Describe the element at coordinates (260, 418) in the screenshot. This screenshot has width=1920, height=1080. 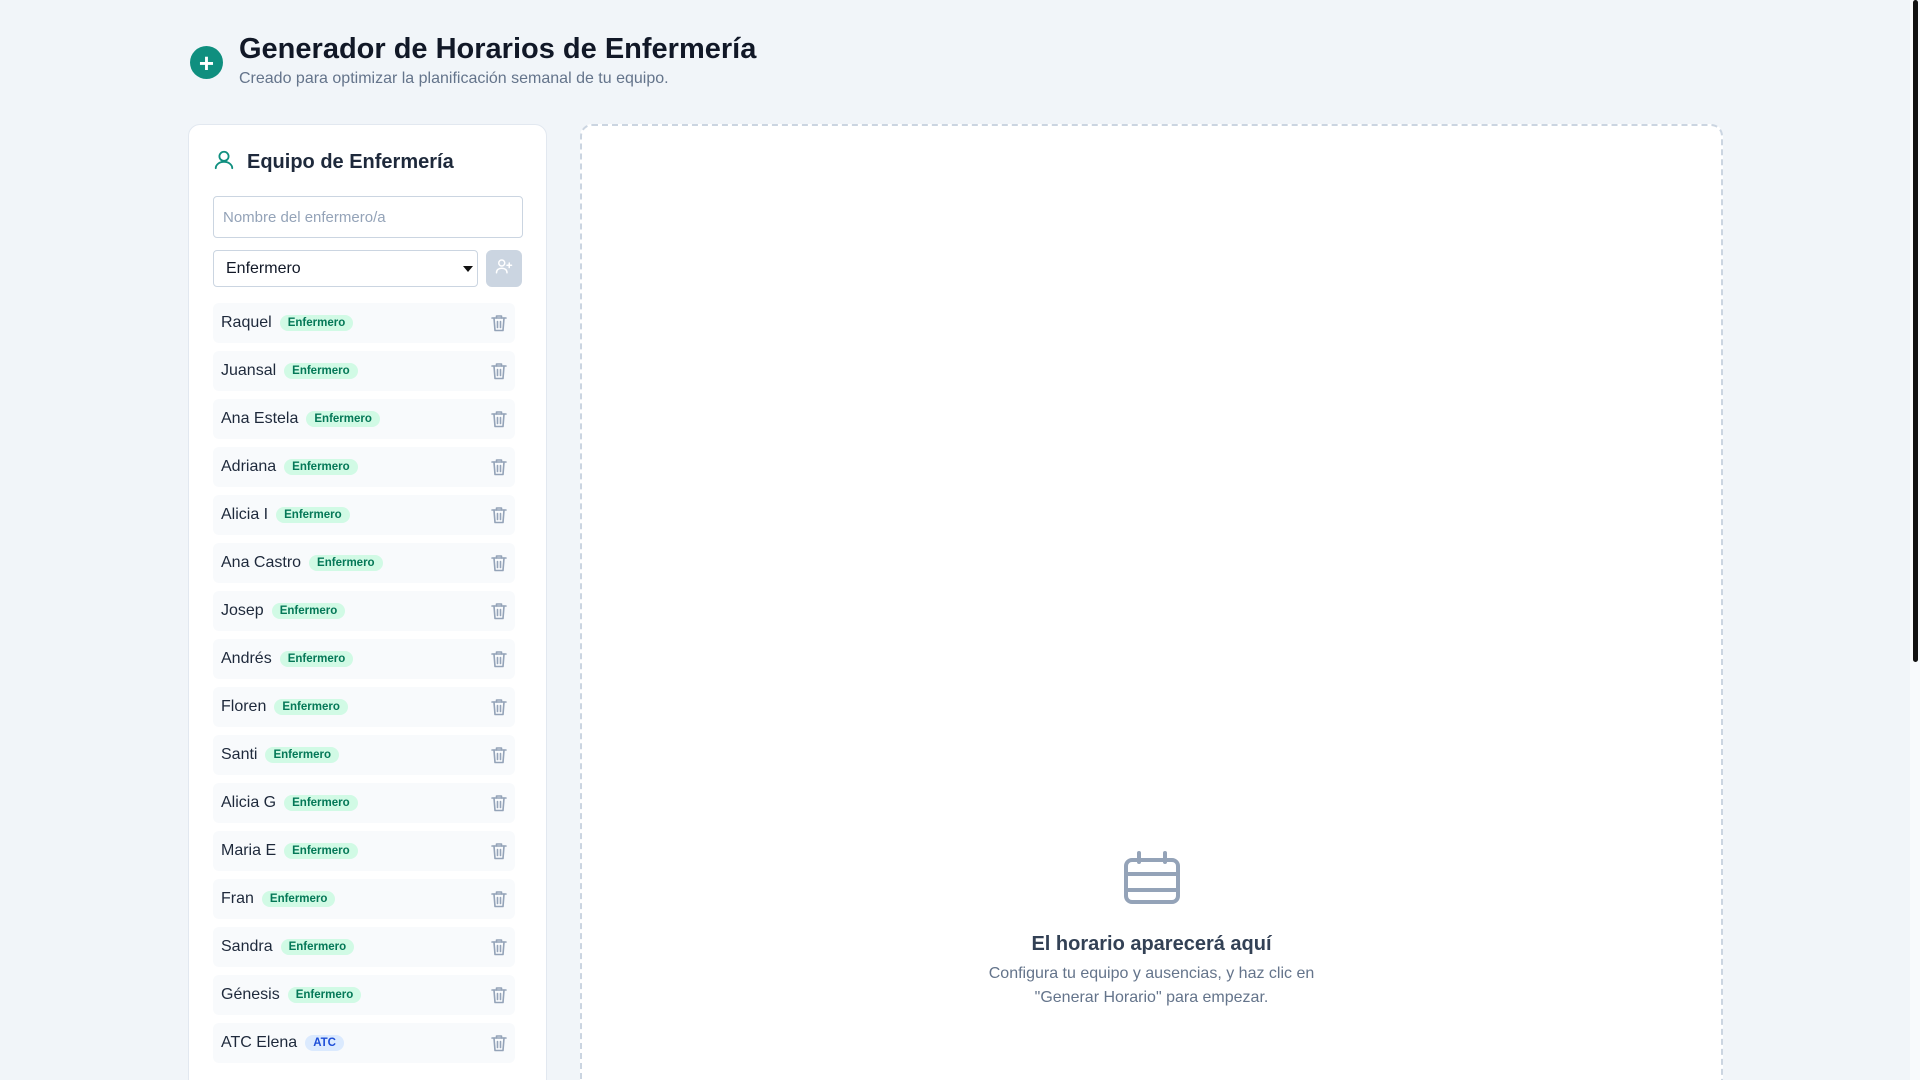
I see `nurse-name: Ana Estela` at that location.